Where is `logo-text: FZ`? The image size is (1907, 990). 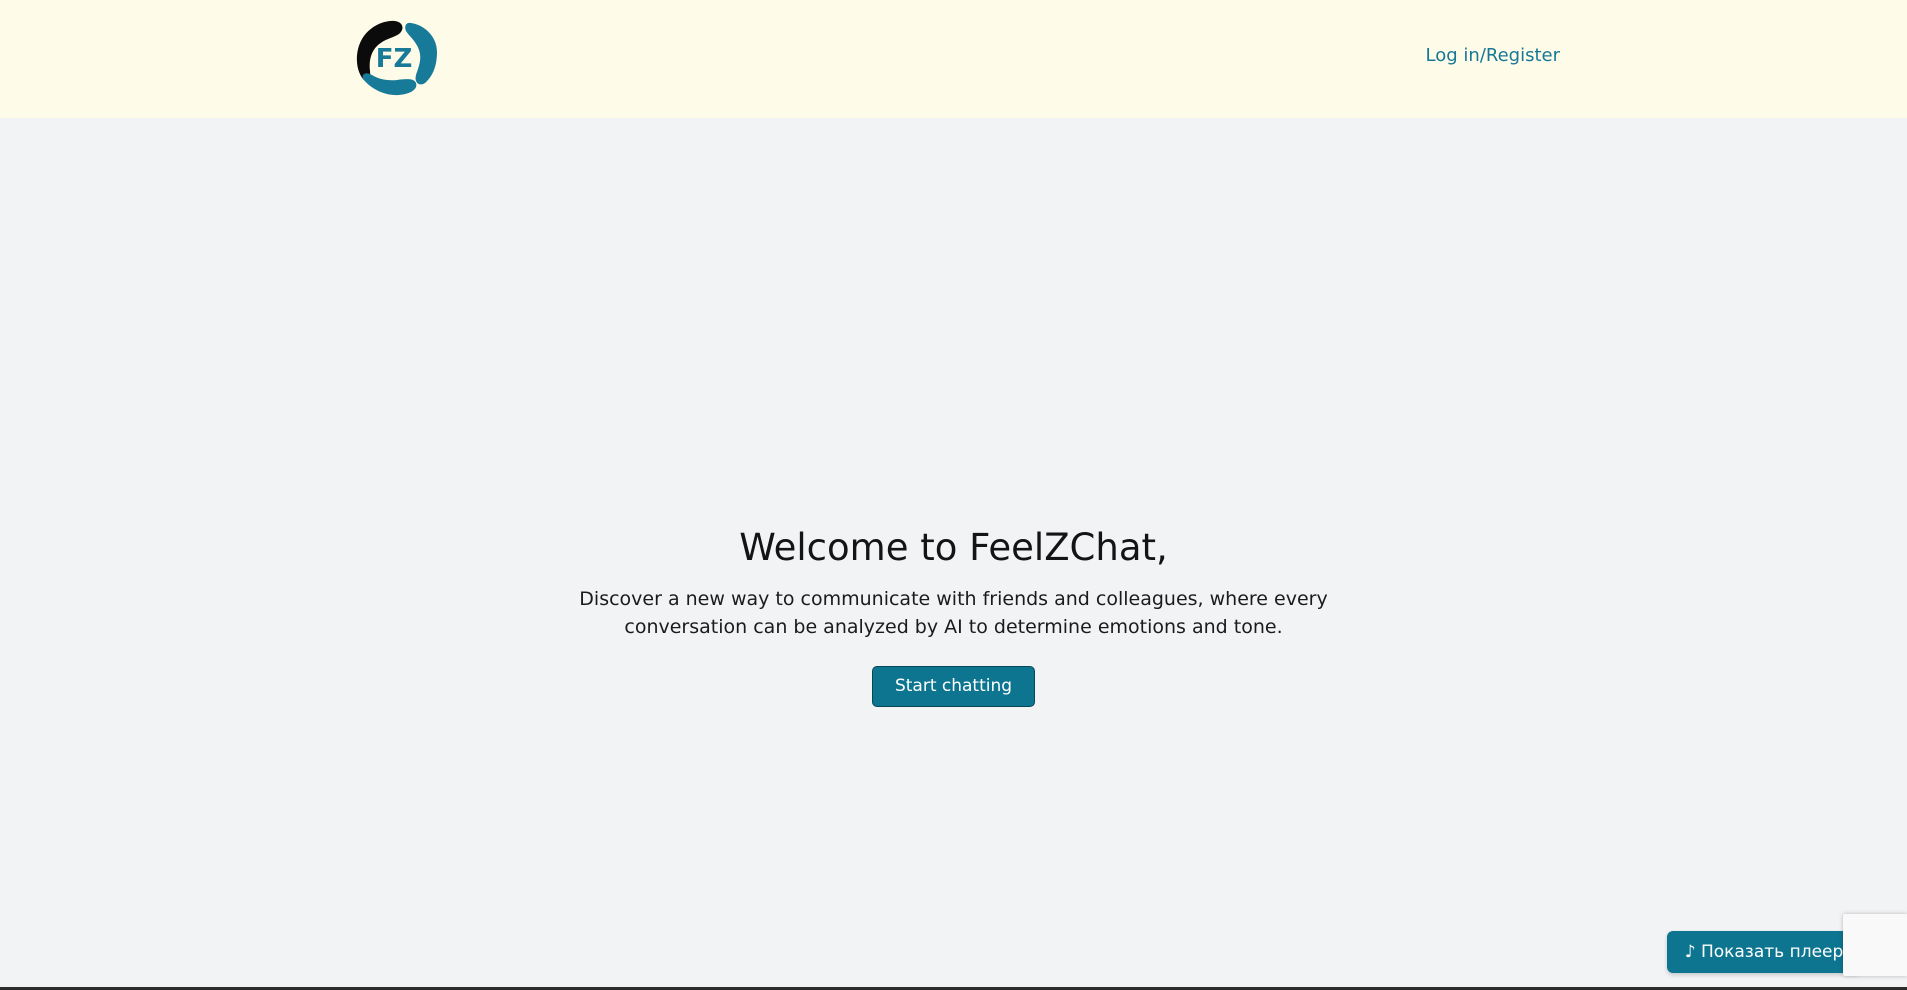 logo-text: FZ is located at coordinates (394, 59).